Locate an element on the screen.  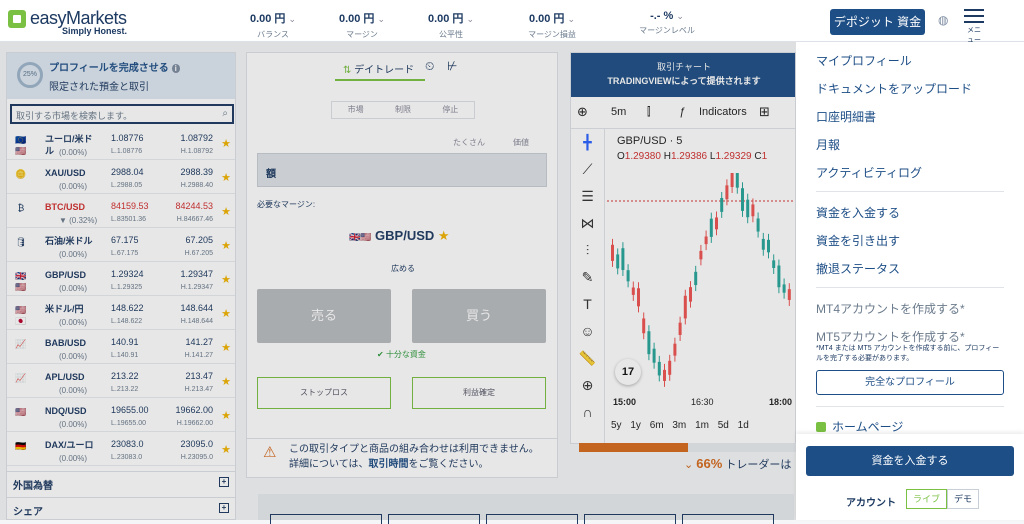
menu-monthly-report: 月報 is located at coordinates (828, 144).